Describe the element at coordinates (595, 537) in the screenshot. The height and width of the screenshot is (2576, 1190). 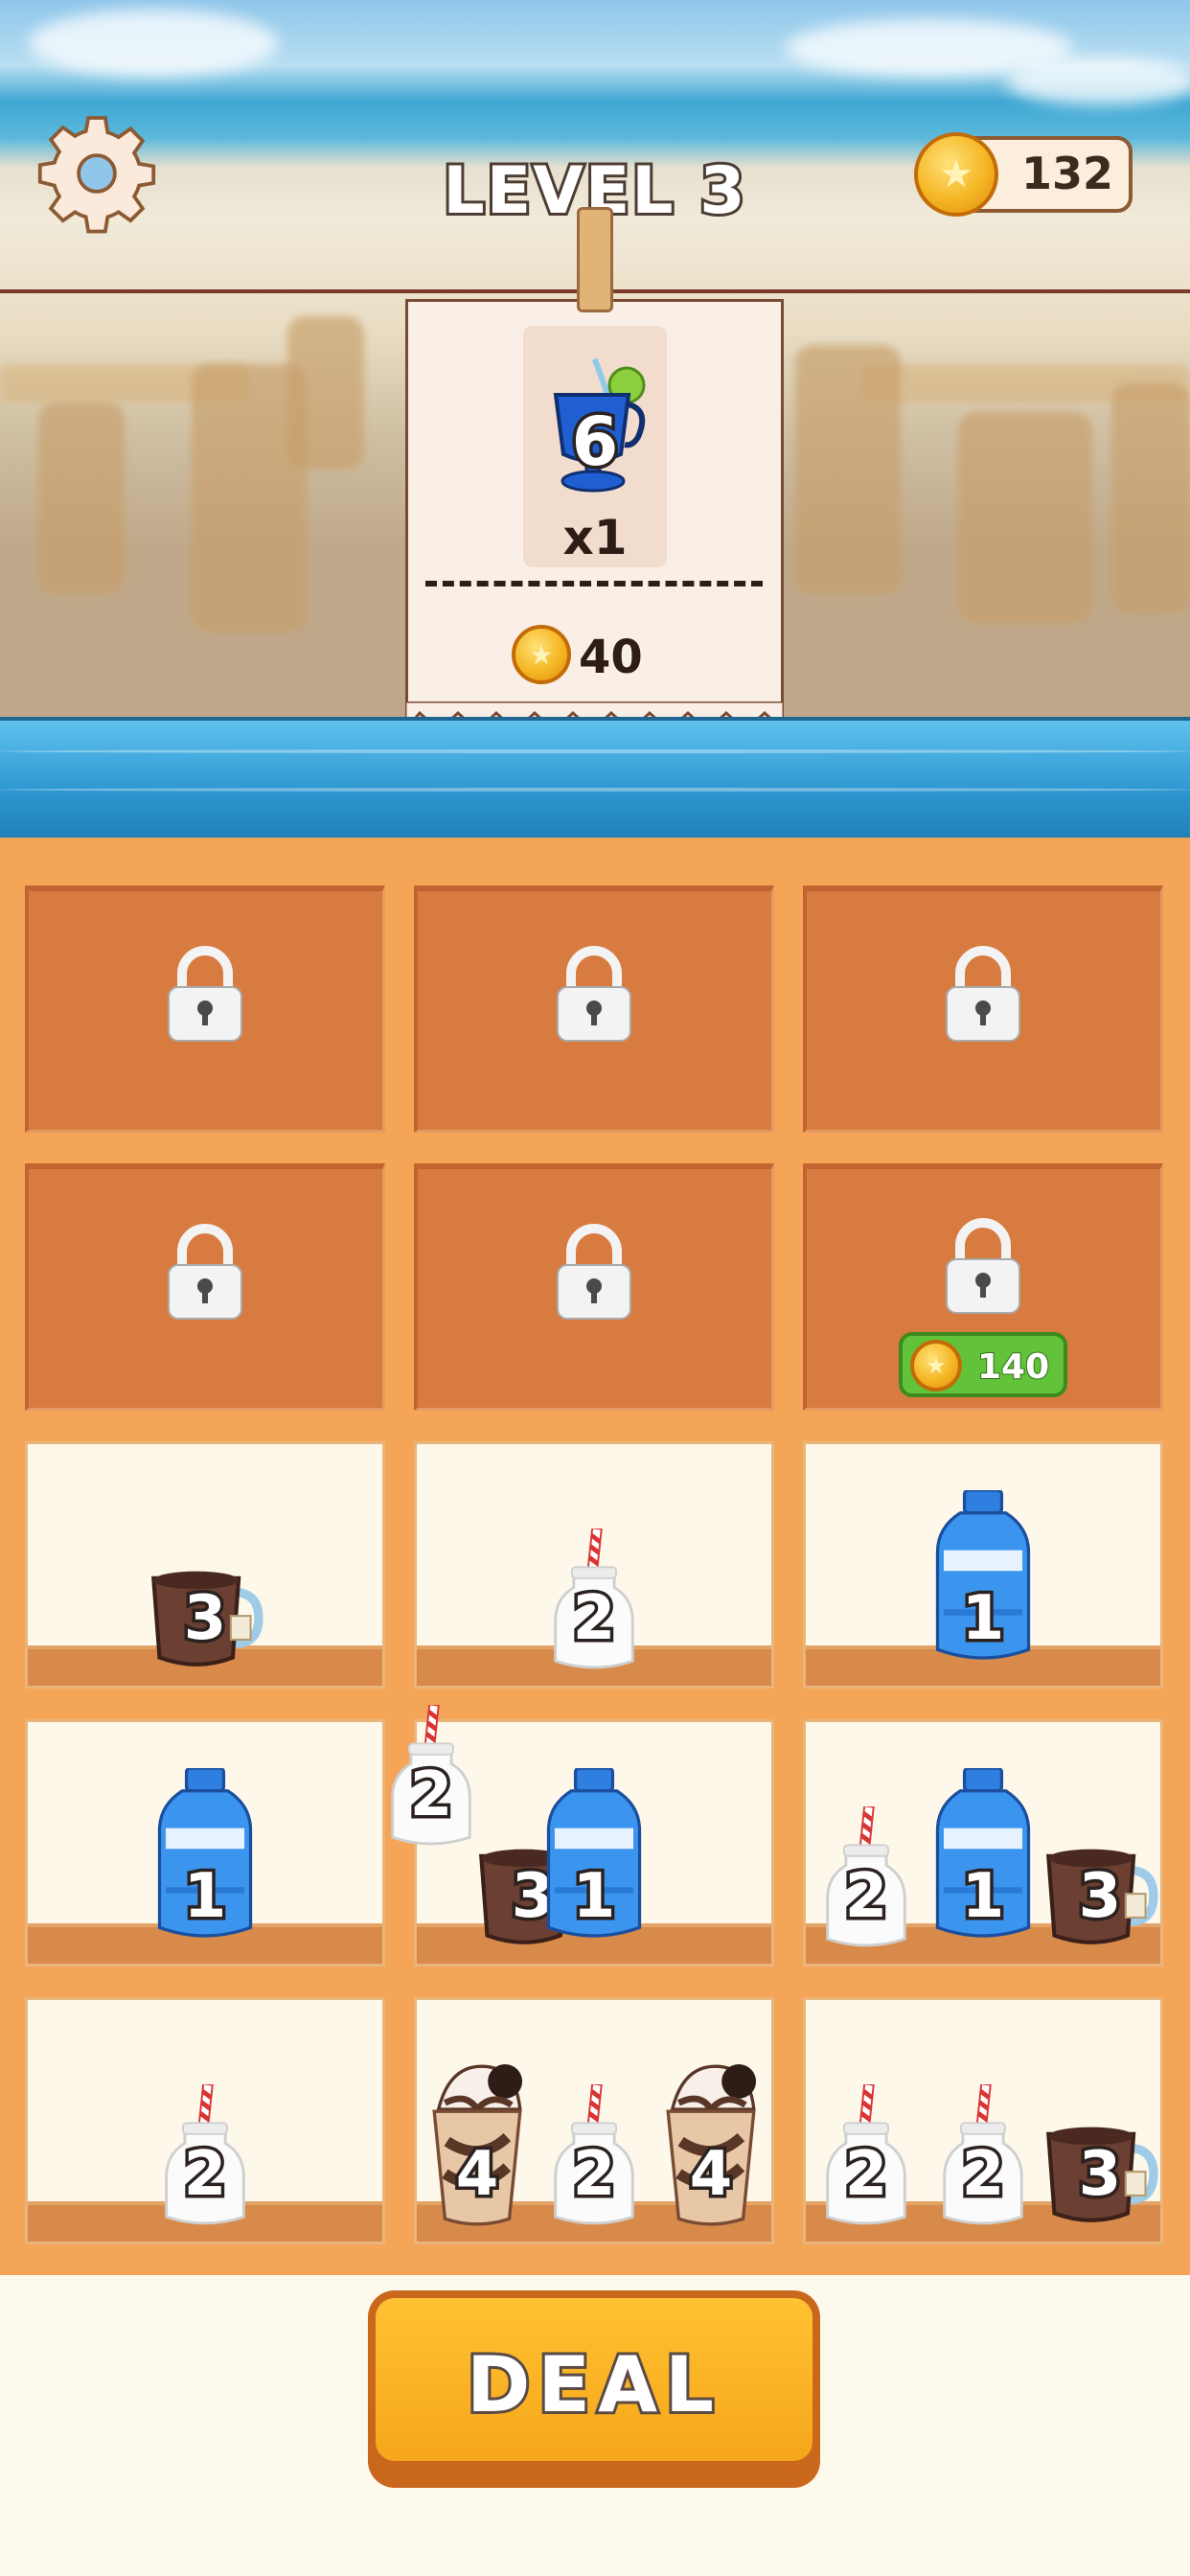
I see `order-quantity: x1` at that location.